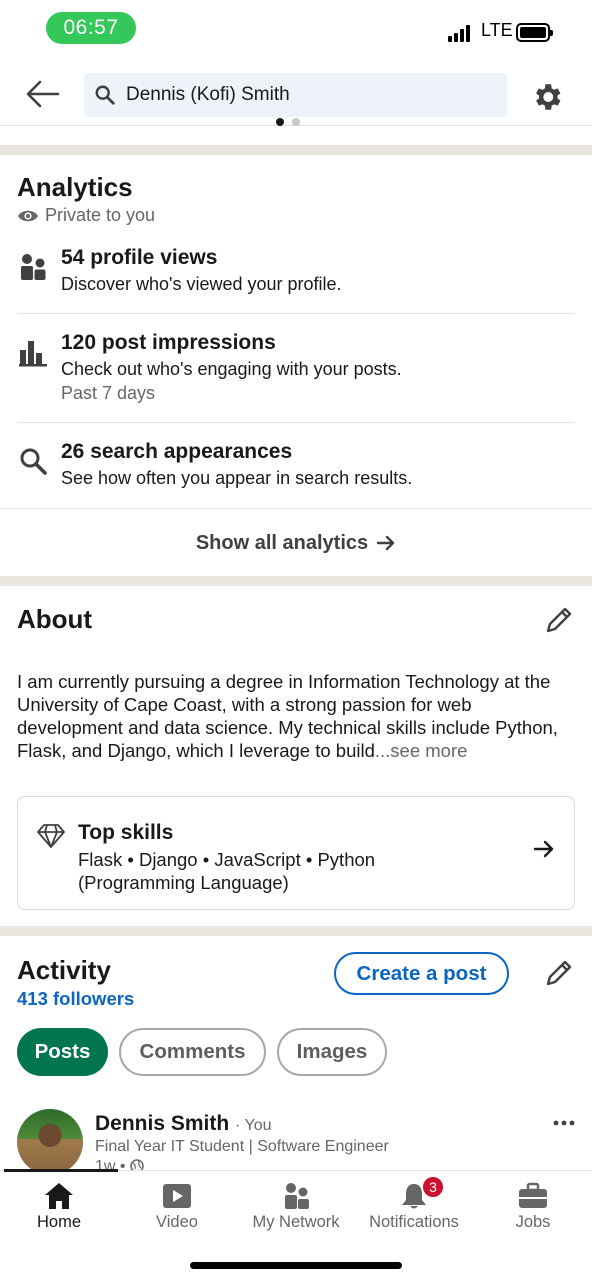 This screenshot has width=592, height=1280. I want to click on search-bar, so click(295, 95).